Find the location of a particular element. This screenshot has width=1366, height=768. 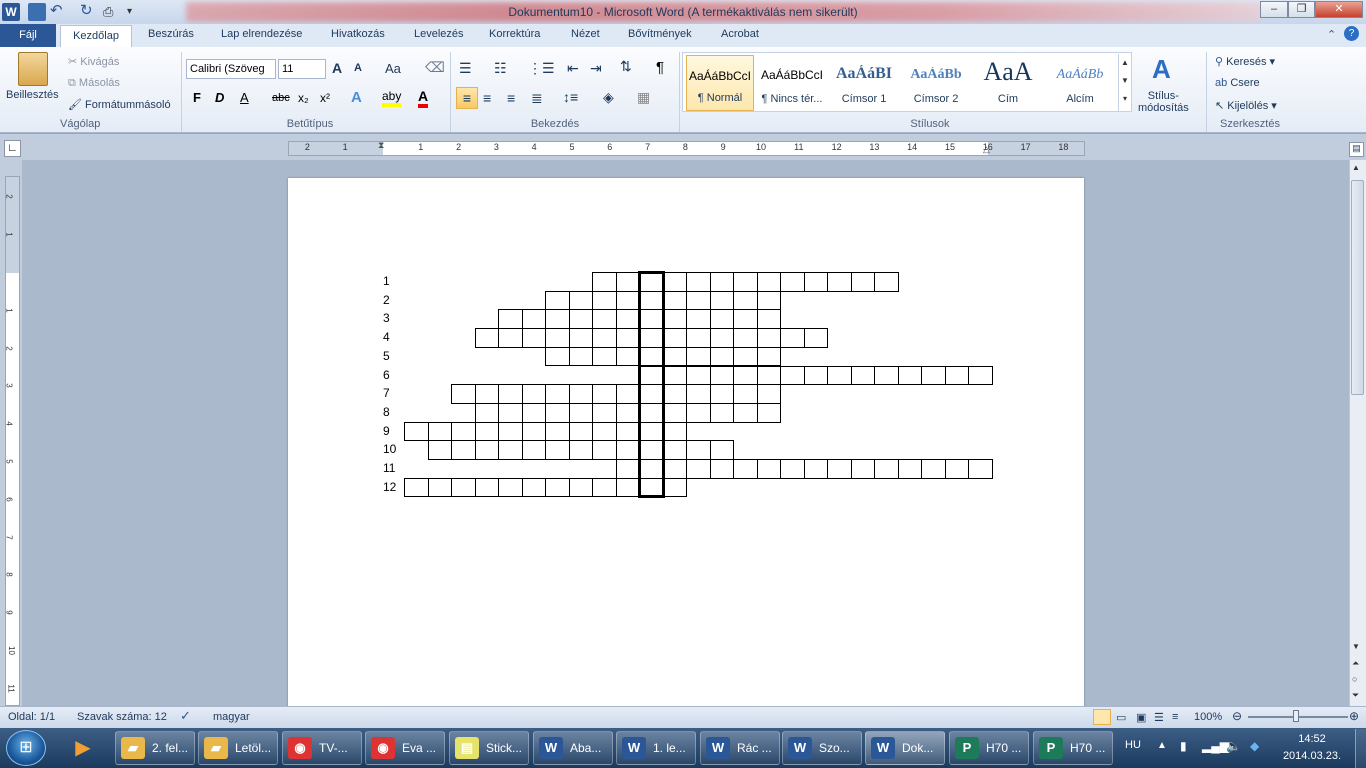

clock-time: 14:52 is located at coordinates (1312, 739).